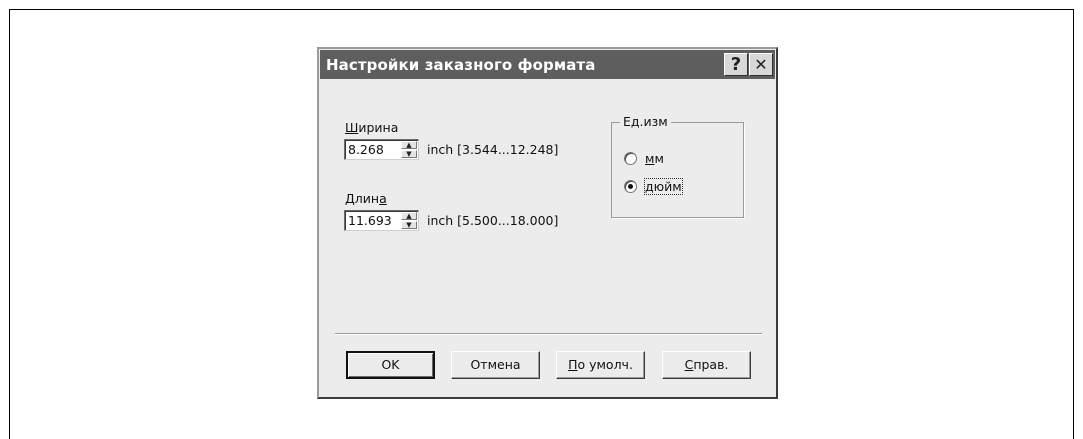 This screenshot has height=439, width=1083. What do you see at coordinates (495, 365) in the screenshot?
I see `cancel-button: Отмена` at bounding box center [495, 365].